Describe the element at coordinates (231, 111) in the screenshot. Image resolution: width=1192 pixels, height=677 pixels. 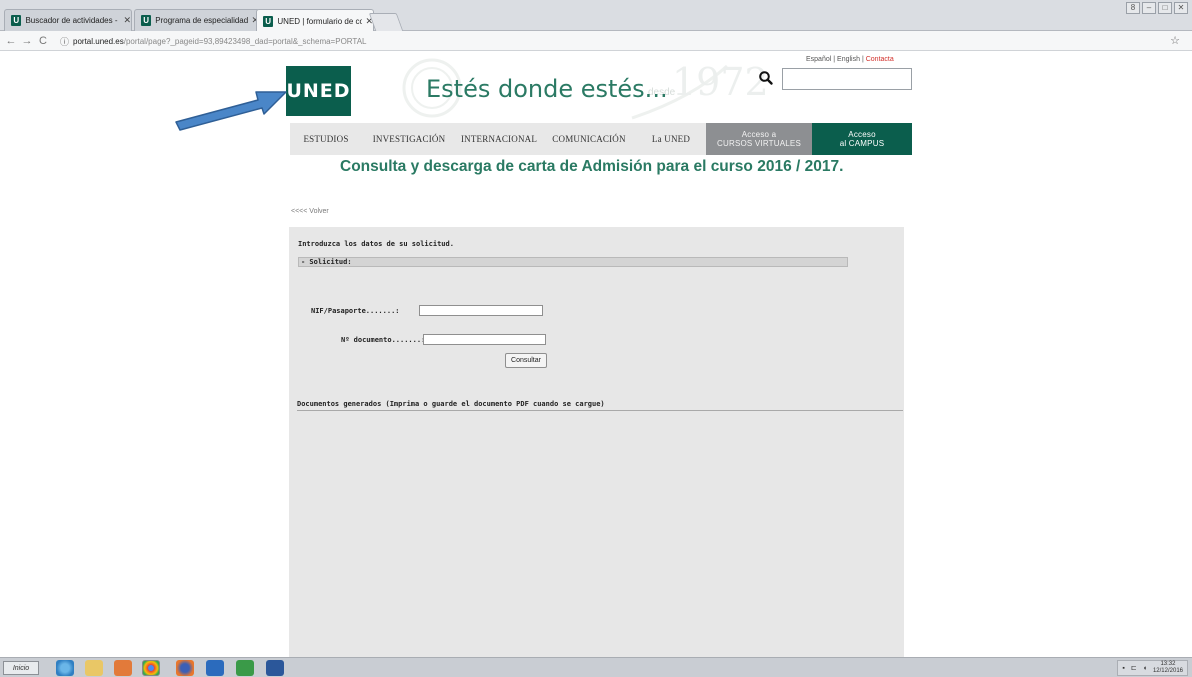
I see `annotation-arrow-icon` at that location.